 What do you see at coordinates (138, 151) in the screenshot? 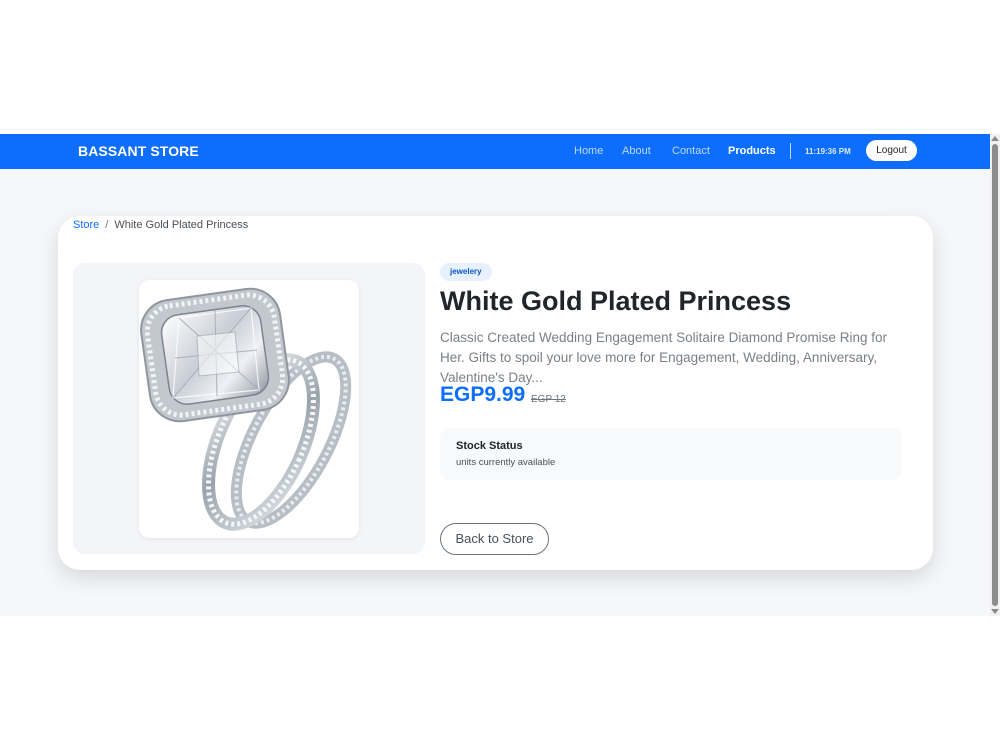
I see `brand-logo: BASSANT STORE` at bounding box center [138, 151].